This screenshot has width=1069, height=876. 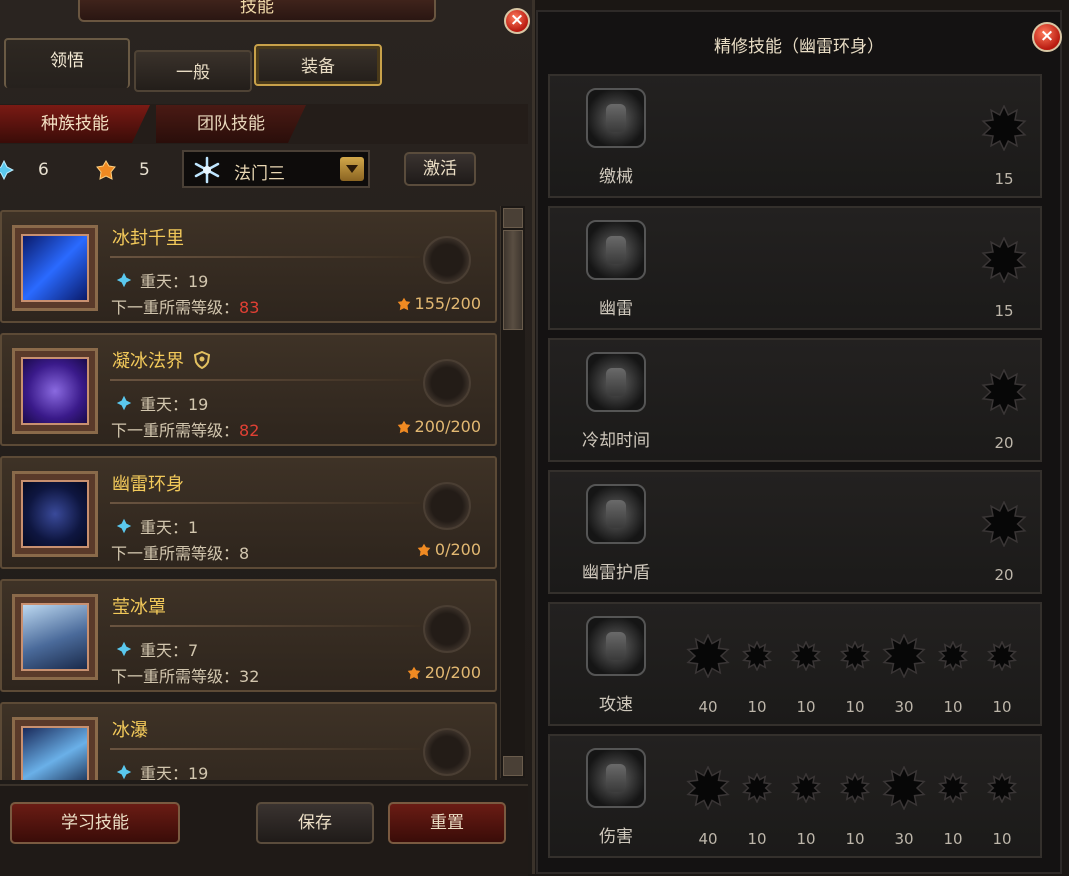 I want to click on skill-cost: 20/200, so click(x=444, y=672).